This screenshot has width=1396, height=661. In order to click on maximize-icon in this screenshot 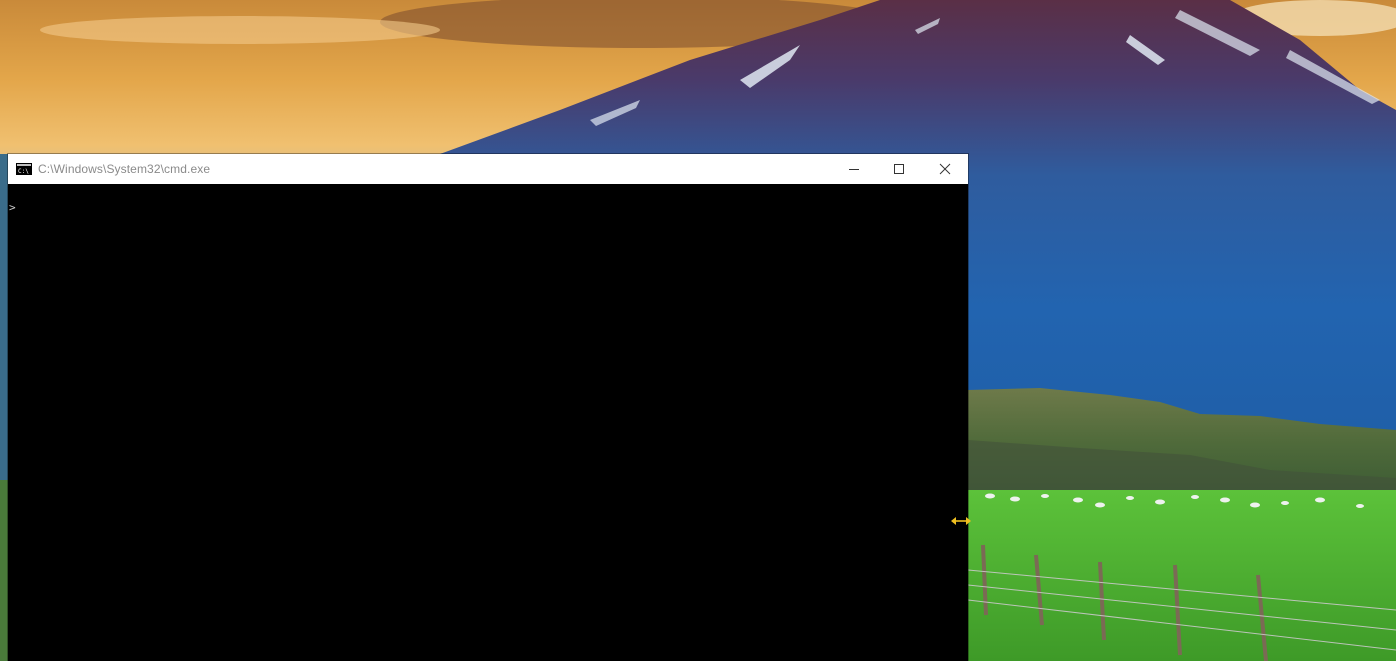, I will do `click(899, 169)`.